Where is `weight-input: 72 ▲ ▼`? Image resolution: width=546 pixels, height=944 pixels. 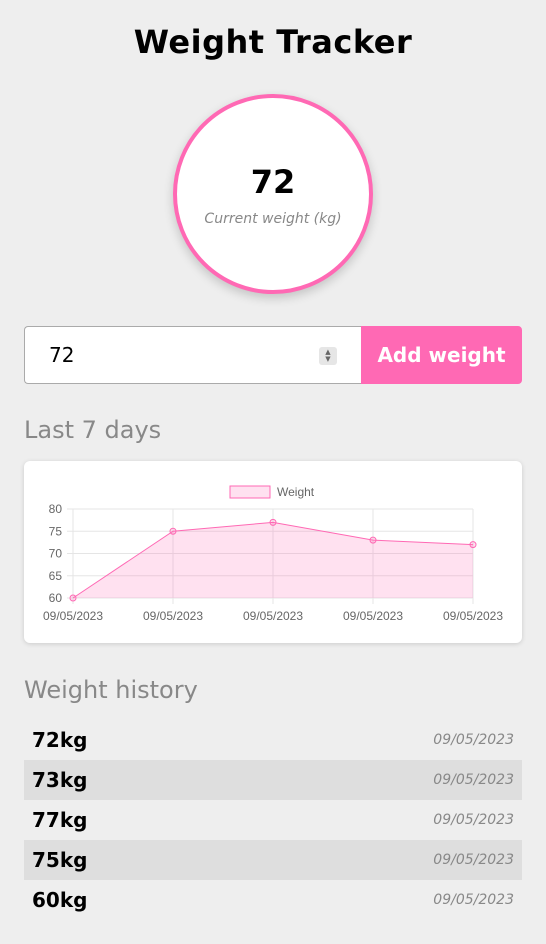
weight-input: 72 ▲ ▼ is located at coordinates (192, 355).